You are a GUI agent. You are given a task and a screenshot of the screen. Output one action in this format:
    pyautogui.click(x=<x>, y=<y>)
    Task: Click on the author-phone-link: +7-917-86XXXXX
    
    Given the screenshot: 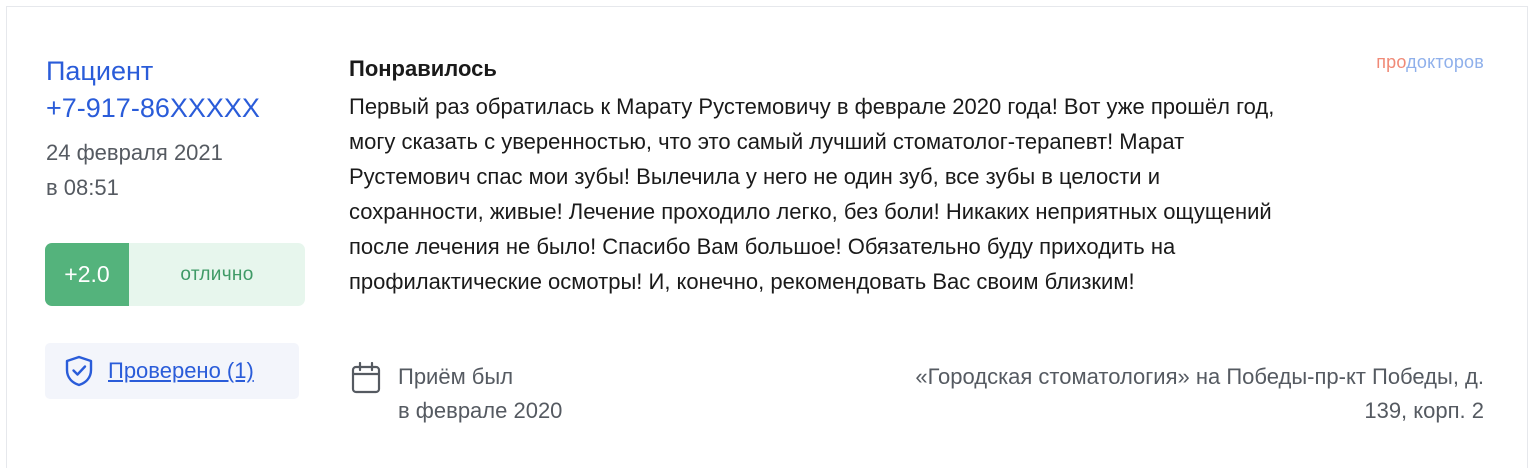 What is the action you would take?
    pyautogui.click(x=153, y=108)
    